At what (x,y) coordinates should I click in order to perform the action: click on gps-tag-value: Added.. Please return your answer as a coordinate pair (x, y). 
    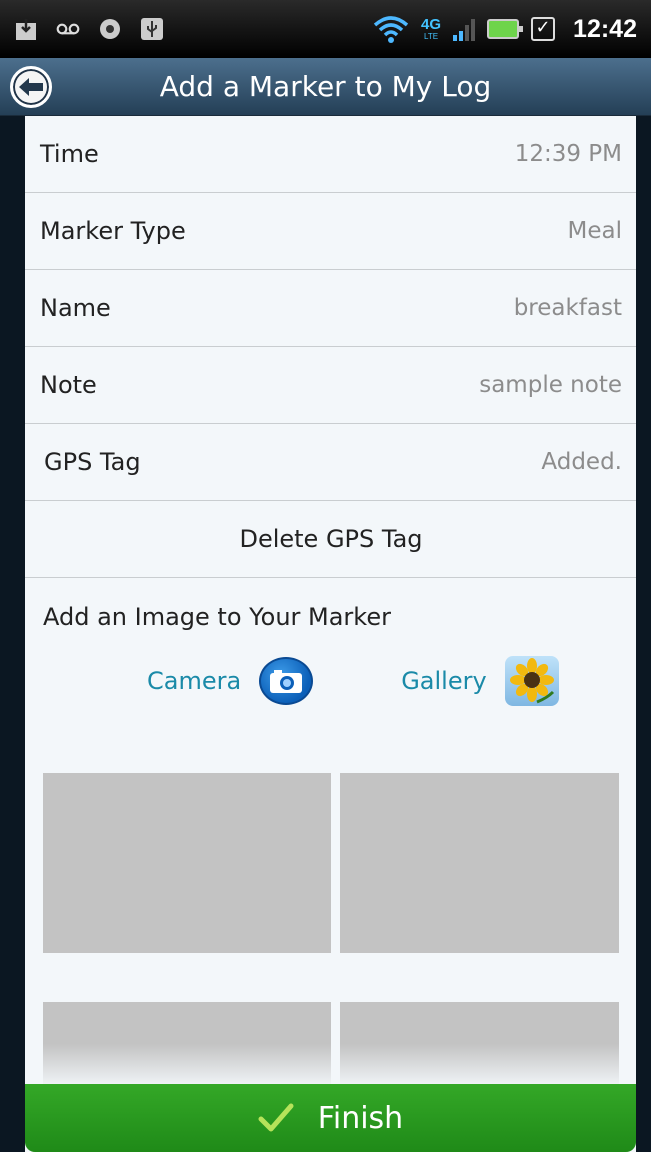
    Looking at the image, I should click on (581, 462).